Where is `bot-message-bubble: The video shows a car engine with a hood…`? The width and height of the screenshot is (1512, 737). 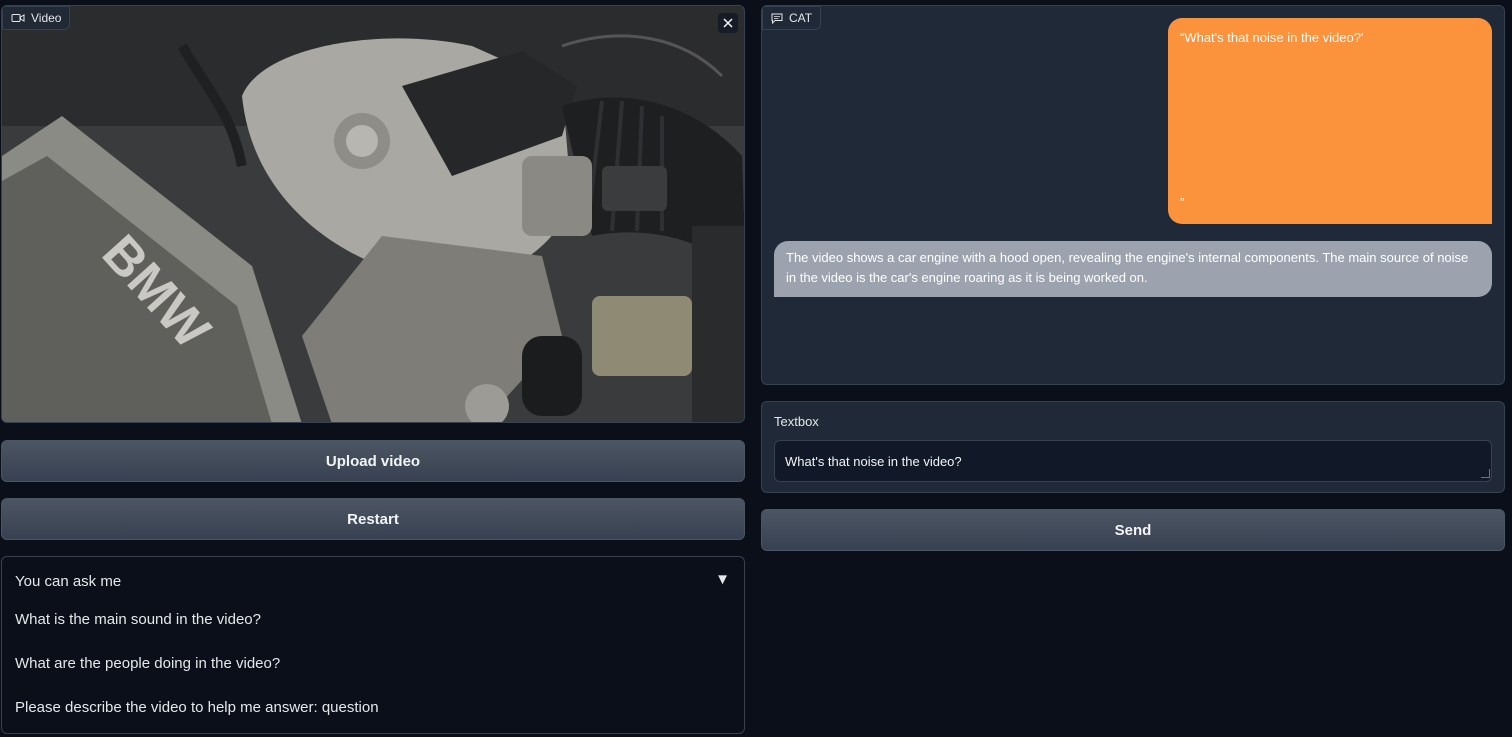
bot-message-bubble: The video shows a car engine with a hood… is located at coordinates (1133, 269).